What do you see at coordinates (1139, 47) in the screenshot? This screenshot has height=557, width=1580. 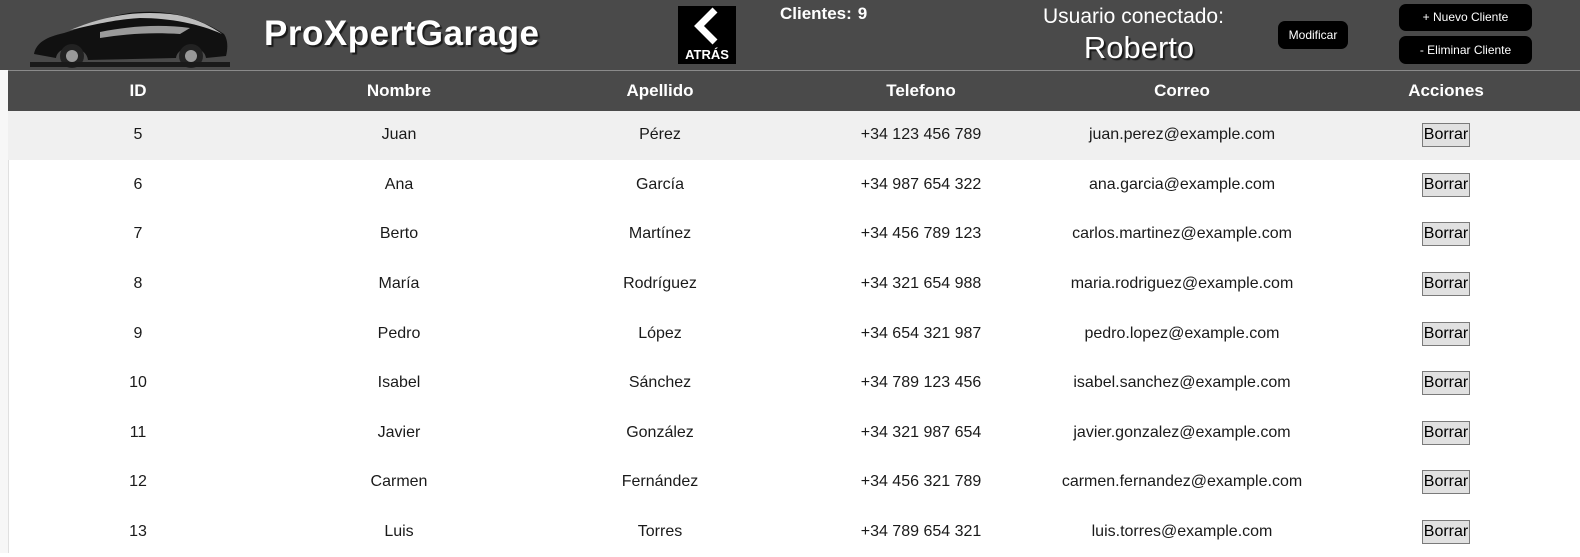 I see `user-name: Roberto` at bounding box center [1139, 47].